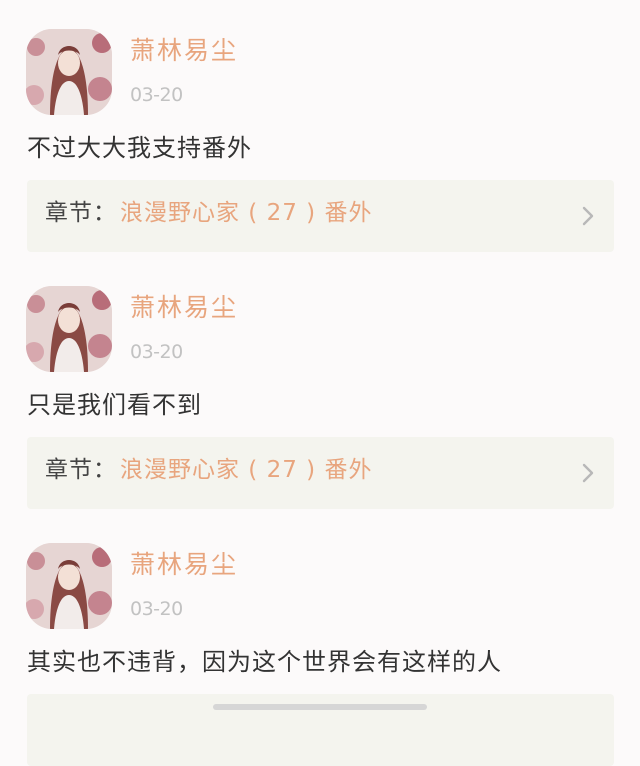  Describe the element at coordinates (139, 148) in the screenshot. I see `comment-text: 不过大大我支持番外` at that location.